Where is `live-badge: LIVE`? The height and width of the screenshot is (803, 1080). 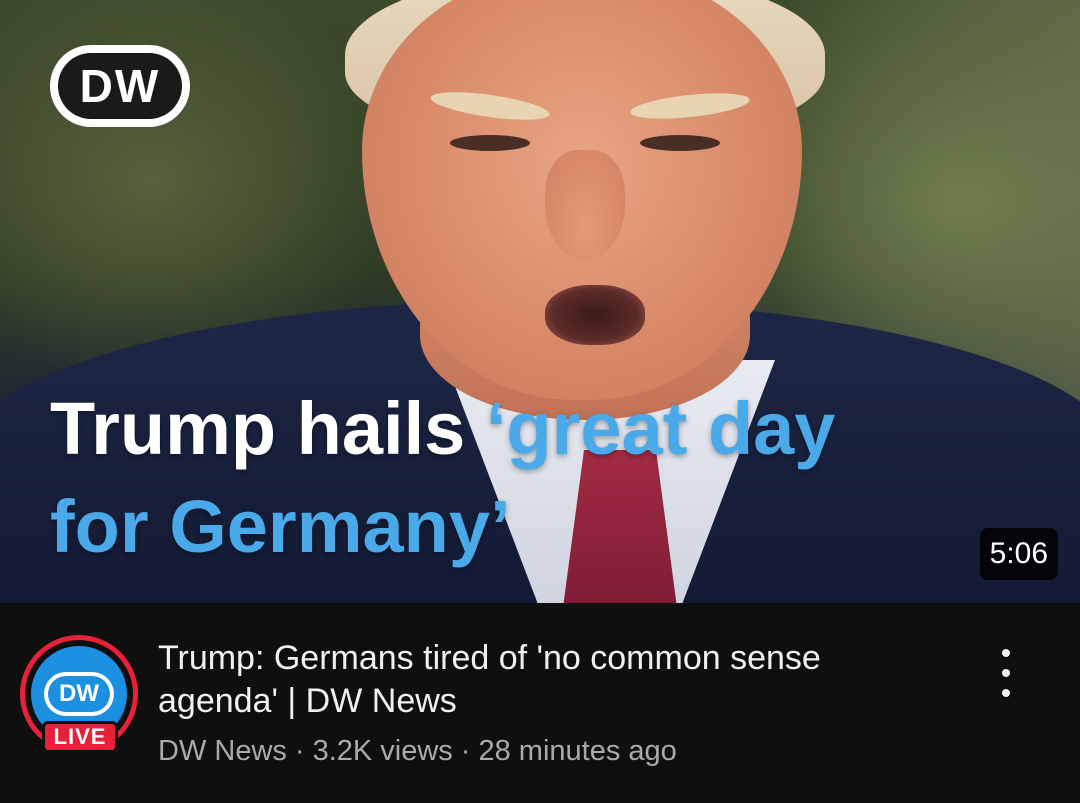
live-badge: LIVE is located at coordinates (80, 737).